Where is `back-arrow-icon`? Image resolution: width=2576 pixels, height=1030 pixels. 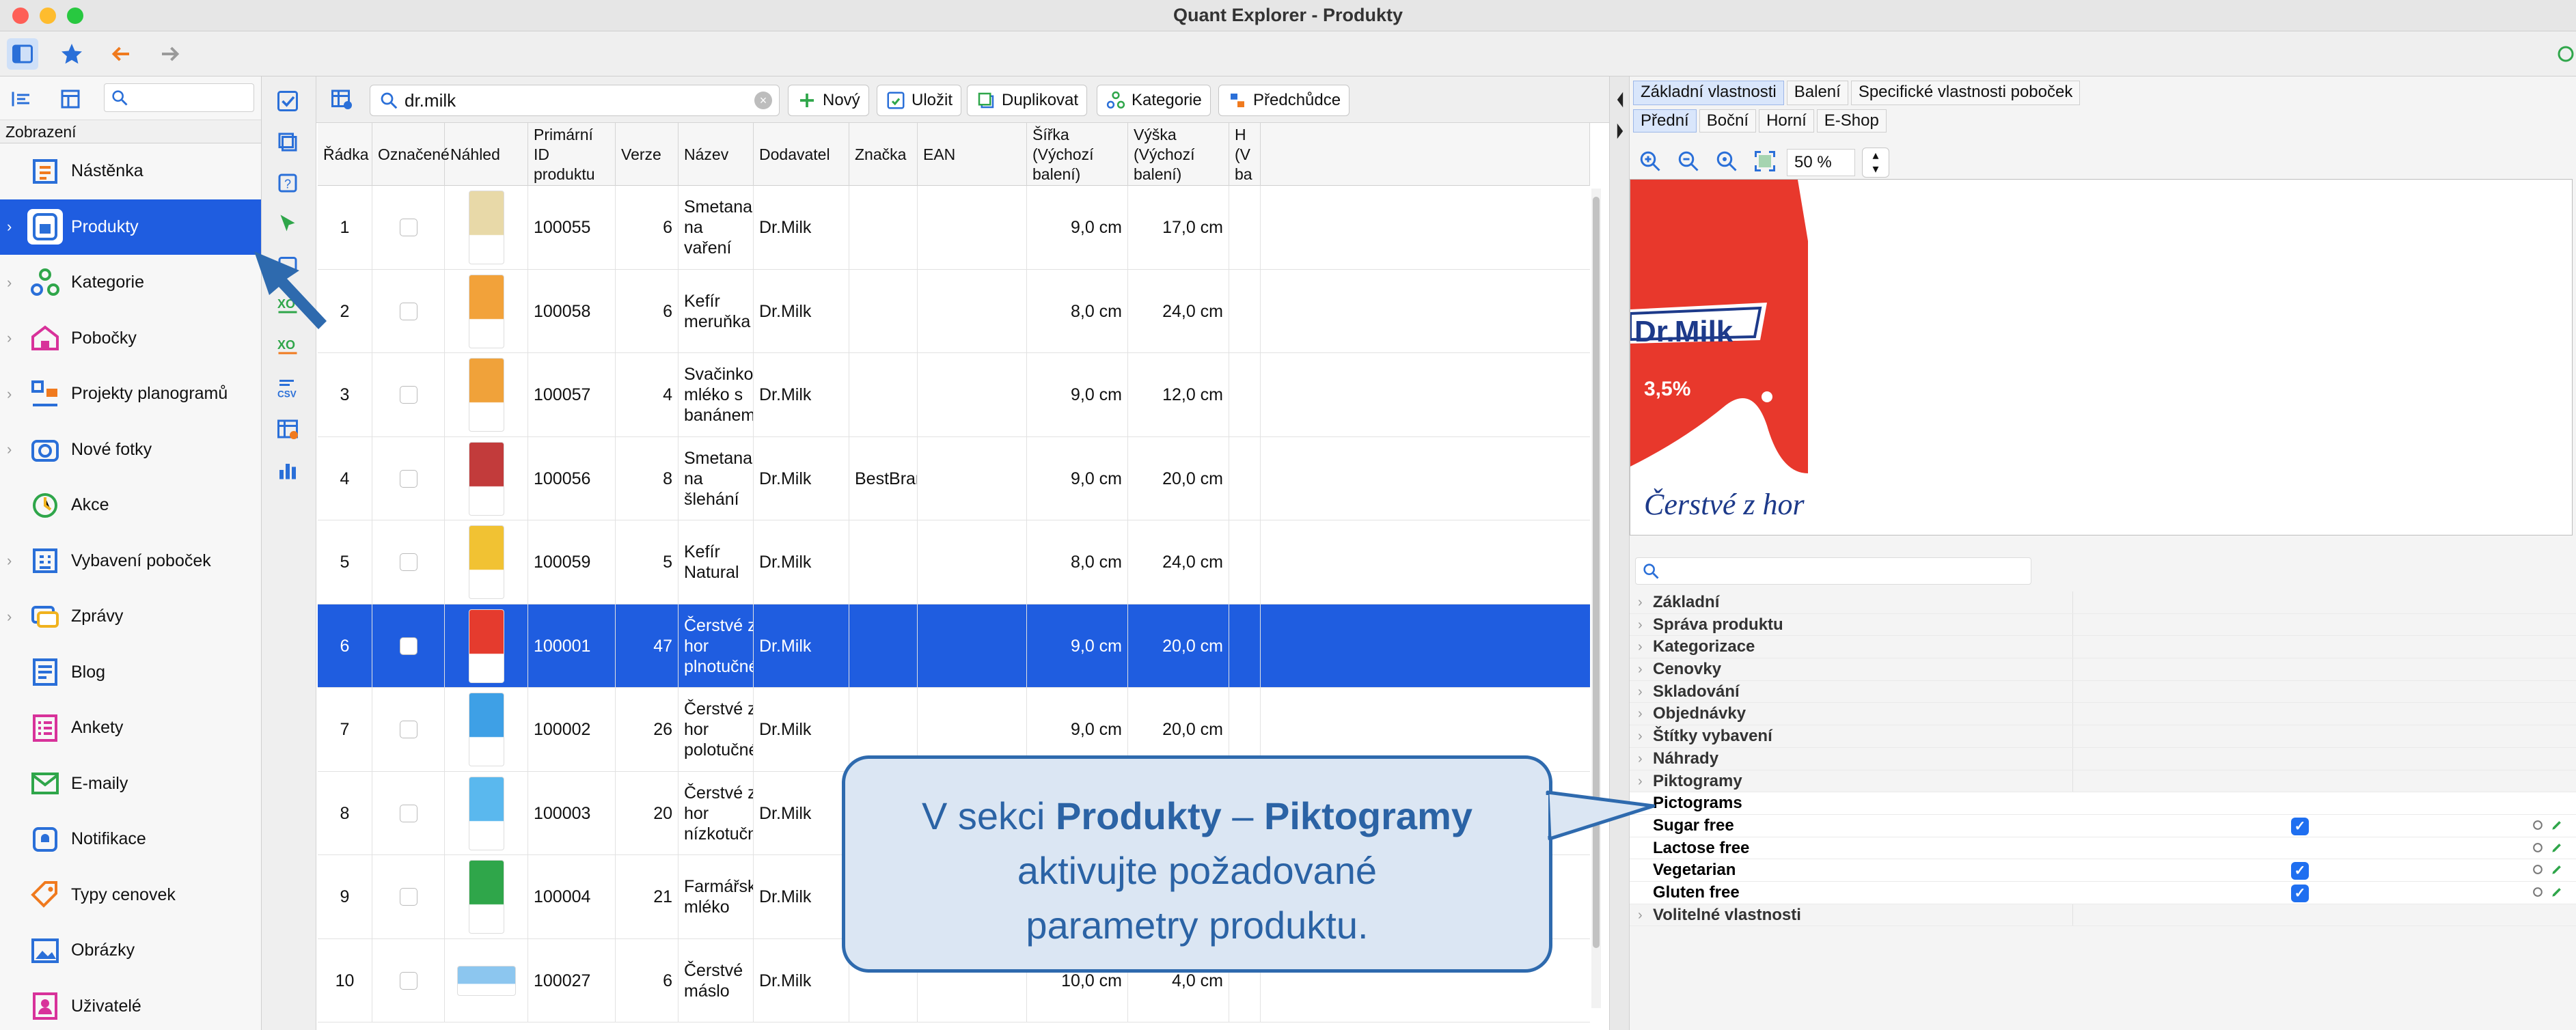
back-arrow-icon is located at coordinates (121, 54).